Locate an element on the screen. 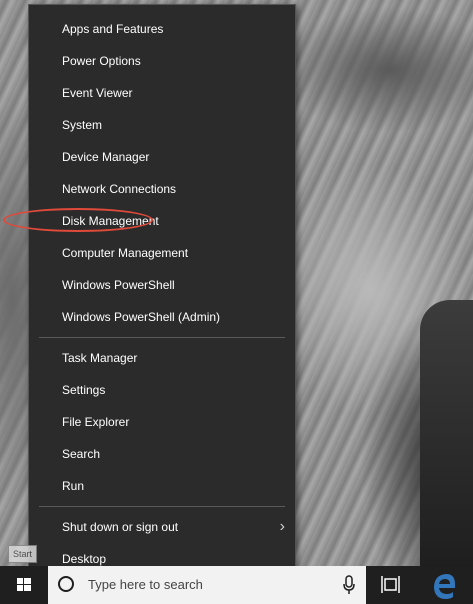 The image size is (473, 604). menu-item-windows-powershell: Windows PowerShell is located at coordinates (162, 285).